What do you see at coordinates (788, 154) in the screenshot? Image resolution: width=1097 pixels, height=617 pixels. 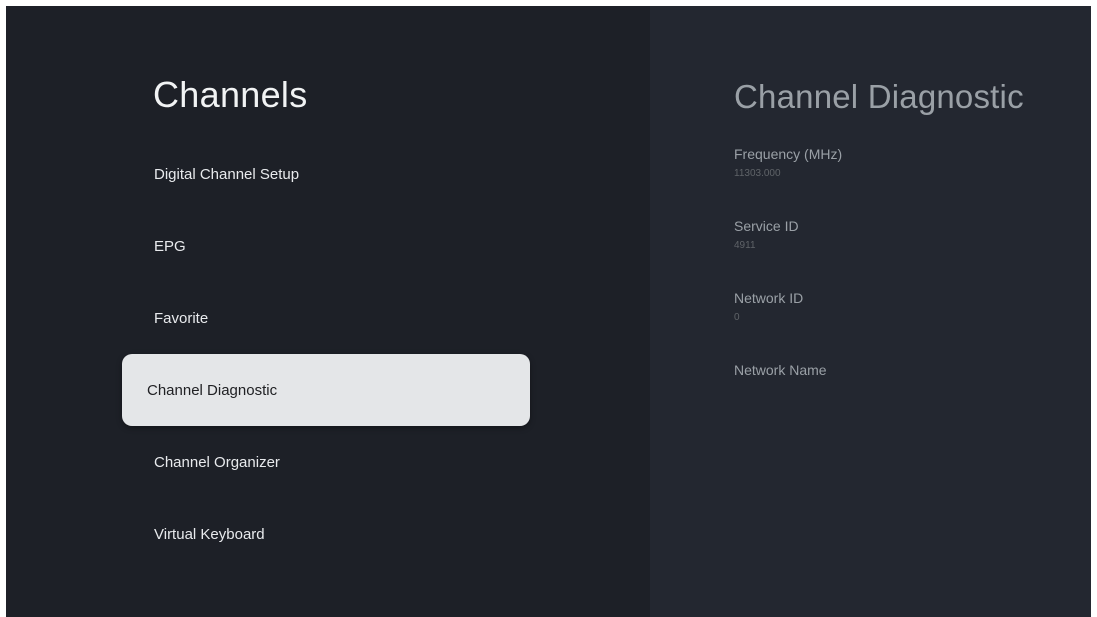 I see `frequency-label: Frequency (MHz)` at bounding box center [788, 154].